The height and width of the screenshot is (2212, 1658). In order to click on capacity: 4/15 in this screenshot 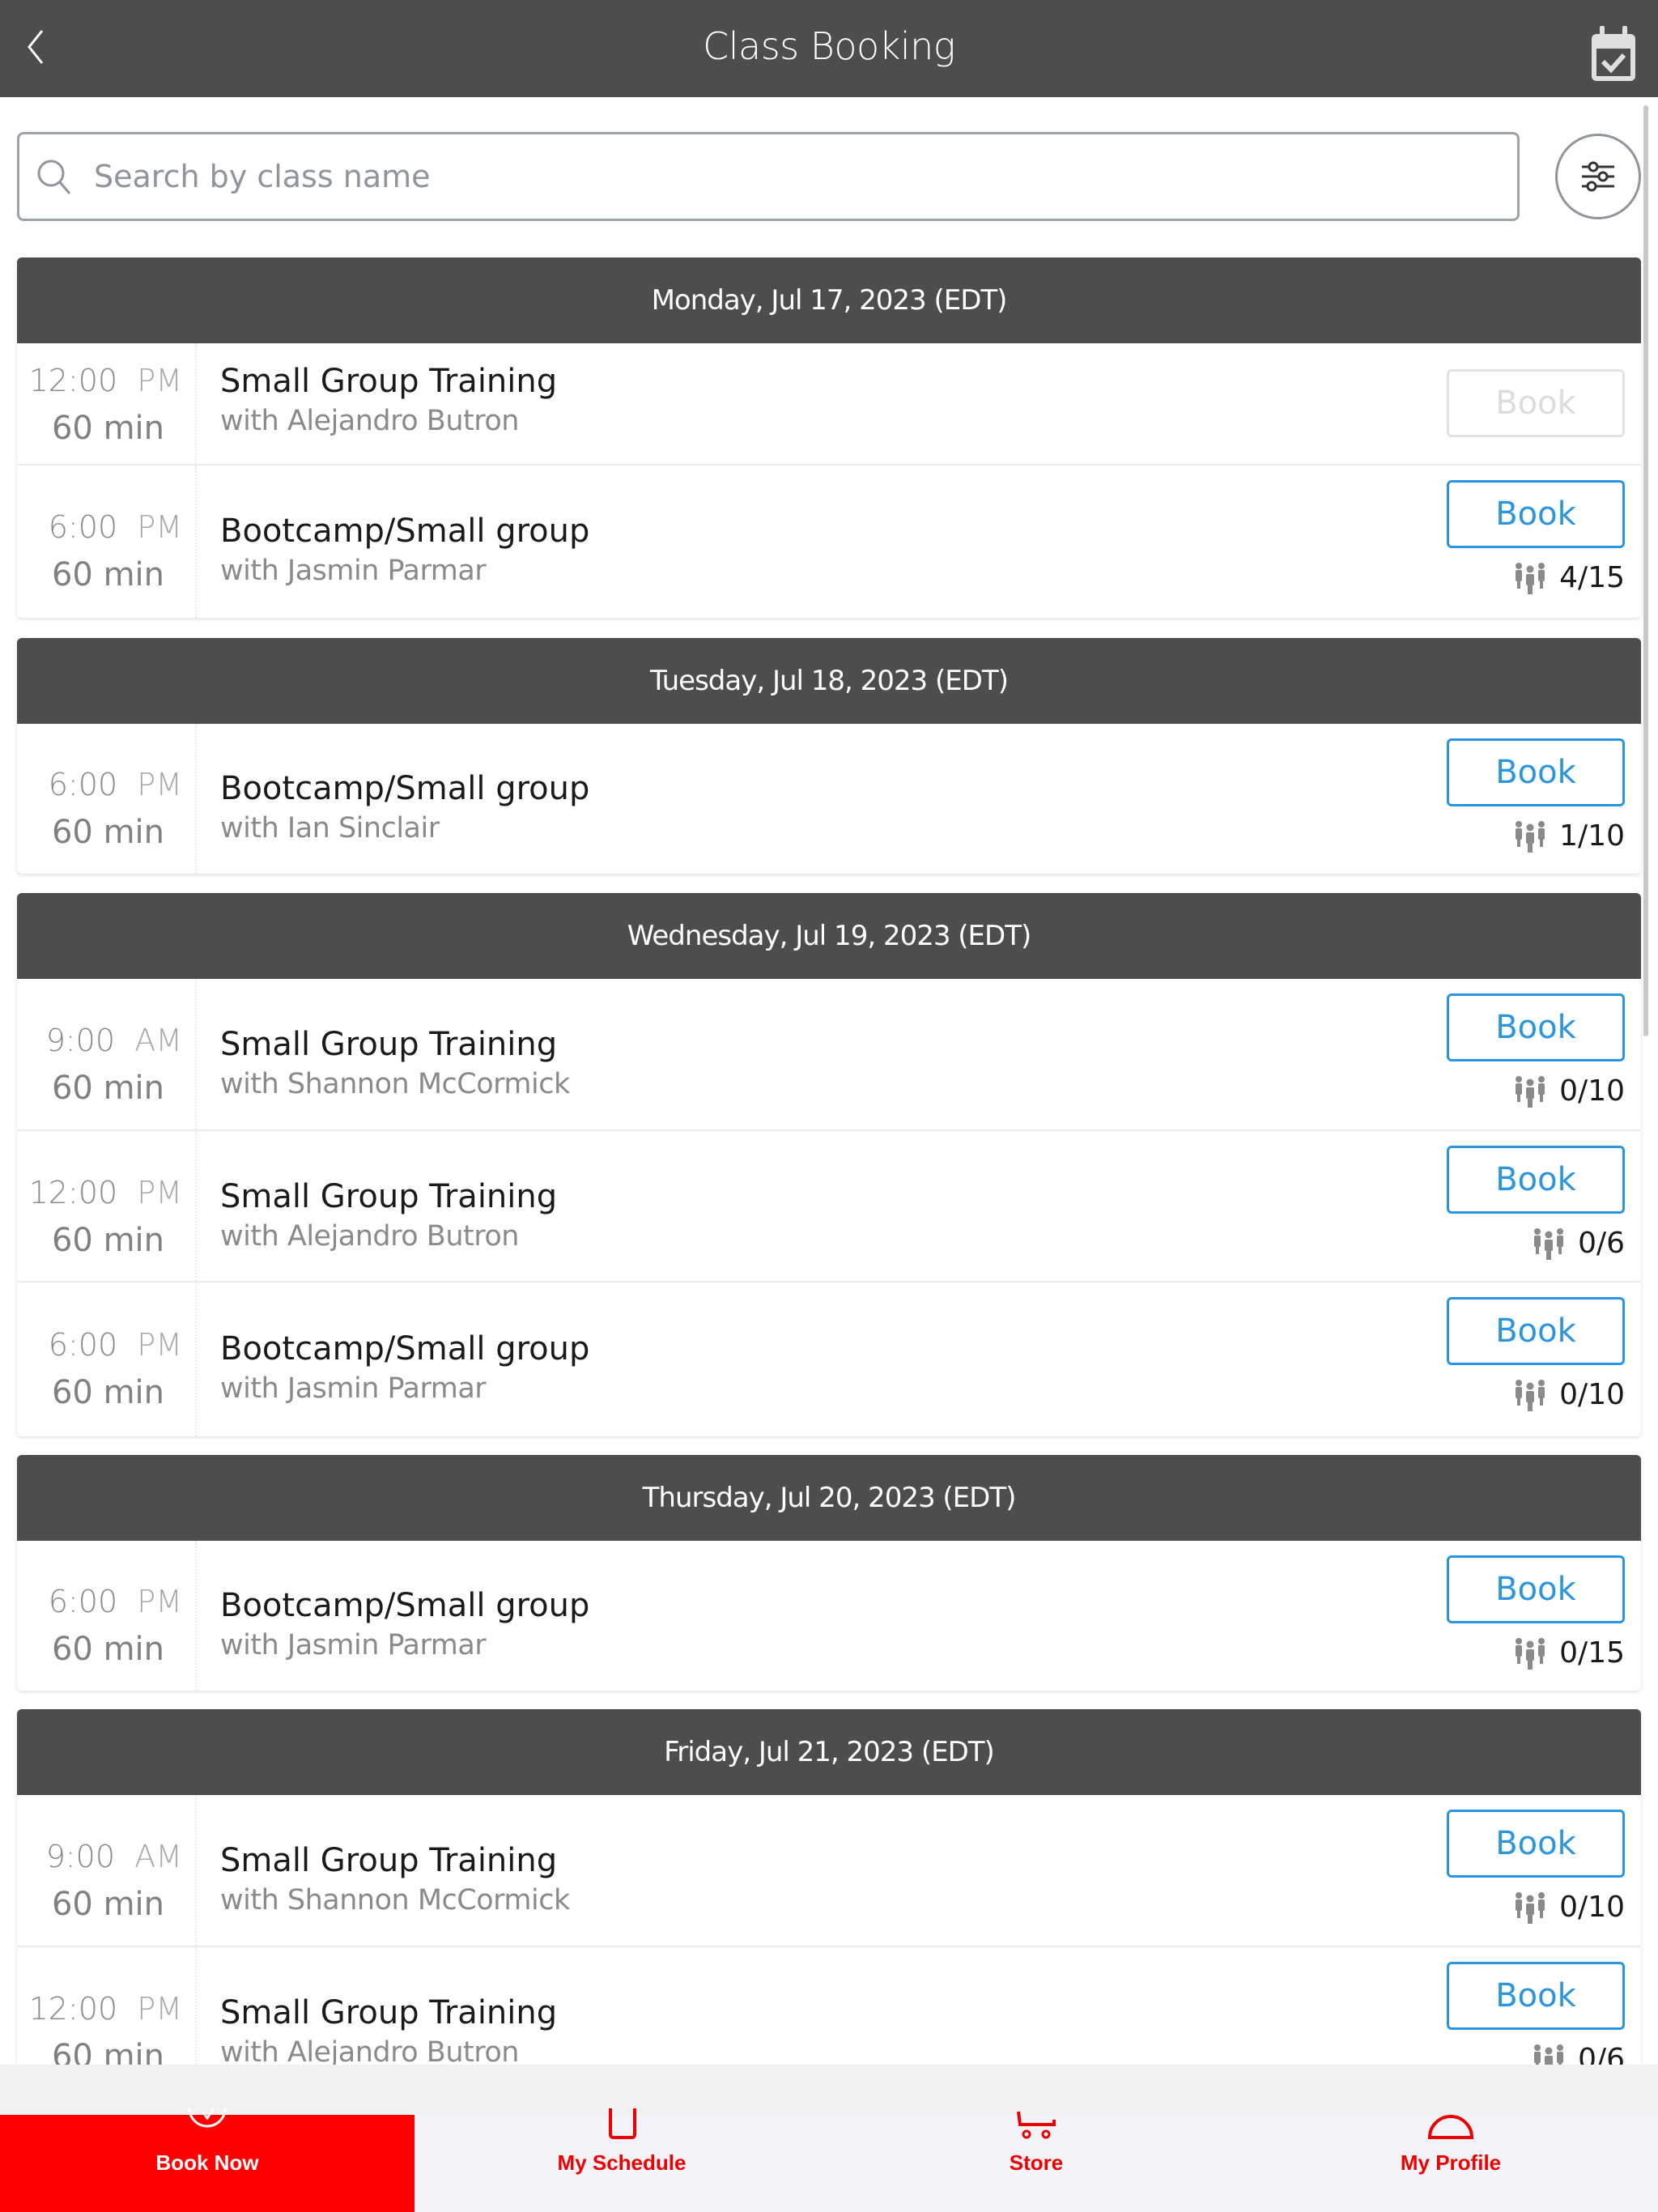, I will do `click(1568, 577)`.